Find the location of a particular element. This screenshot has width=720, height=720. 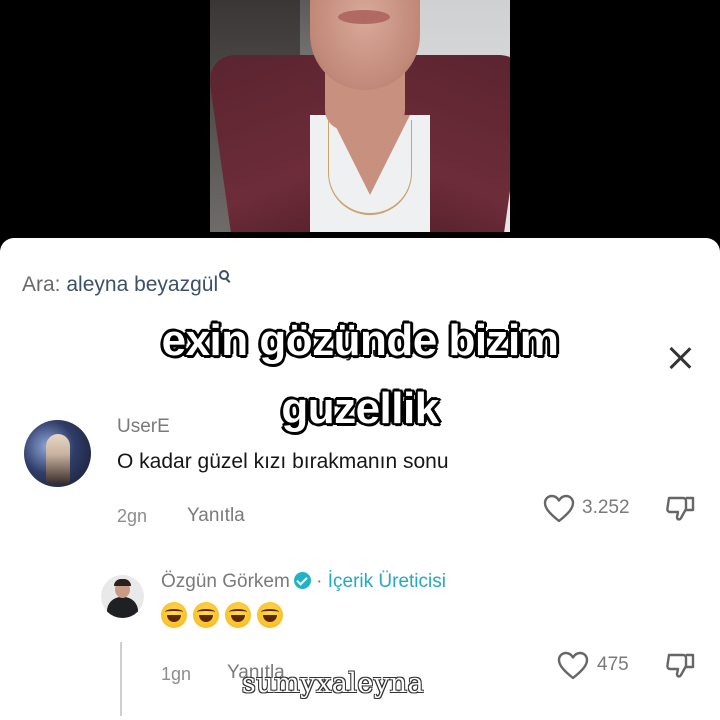

comment-text: O kadar güzel kızı bırakmanın sonu is located at coordinates (283, 461).